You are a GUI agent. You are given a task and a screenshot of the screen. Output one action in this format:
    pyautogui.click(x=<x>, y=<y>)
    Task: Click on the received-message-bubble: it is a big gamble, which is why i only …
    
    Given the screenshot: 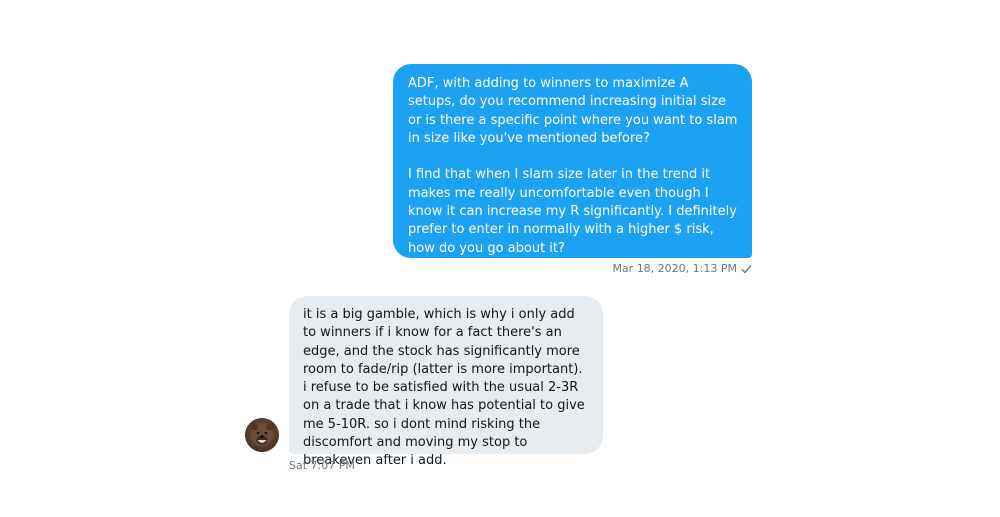 What is the action you would take?
    pyautogui.click(x=446, y=382)
    